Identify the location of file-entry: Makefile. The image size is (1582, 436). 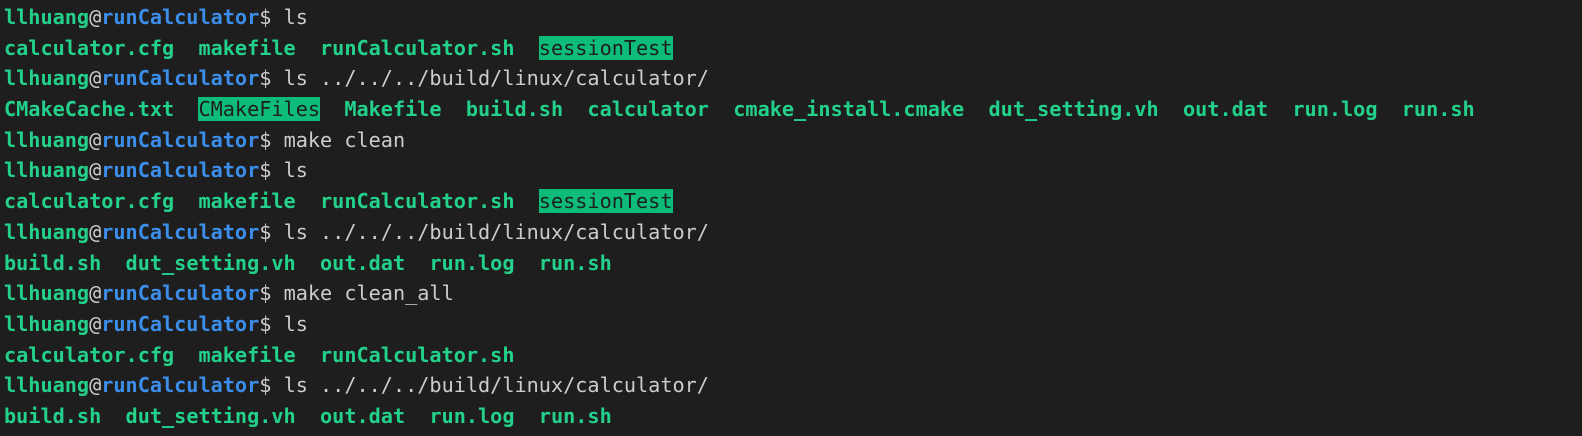
(393, 109).